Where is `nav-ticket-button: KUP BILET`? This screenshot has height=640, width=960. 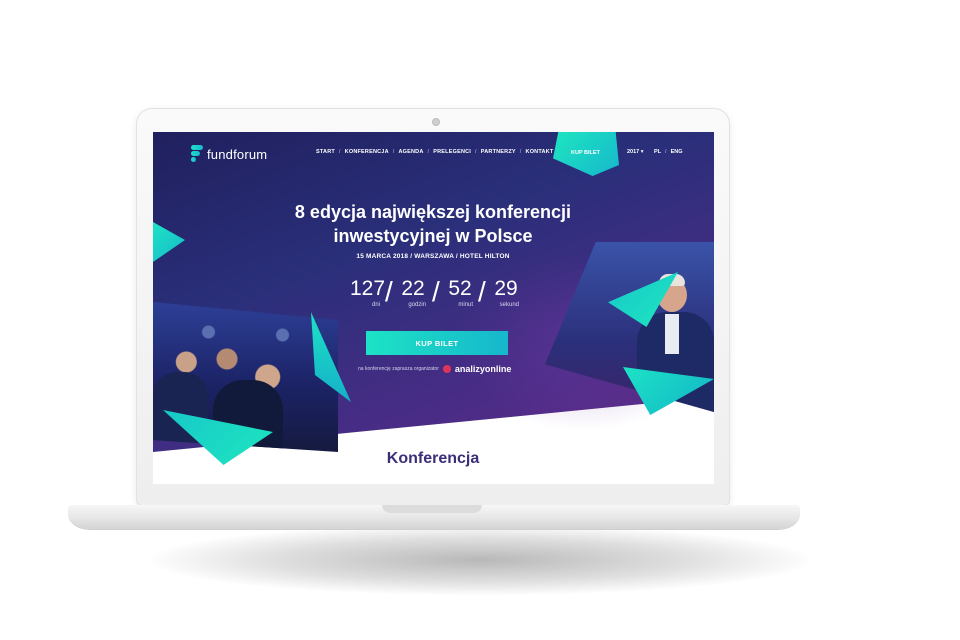 nav-ticket-button: KUP BILET is located at coordinates (585, 153).